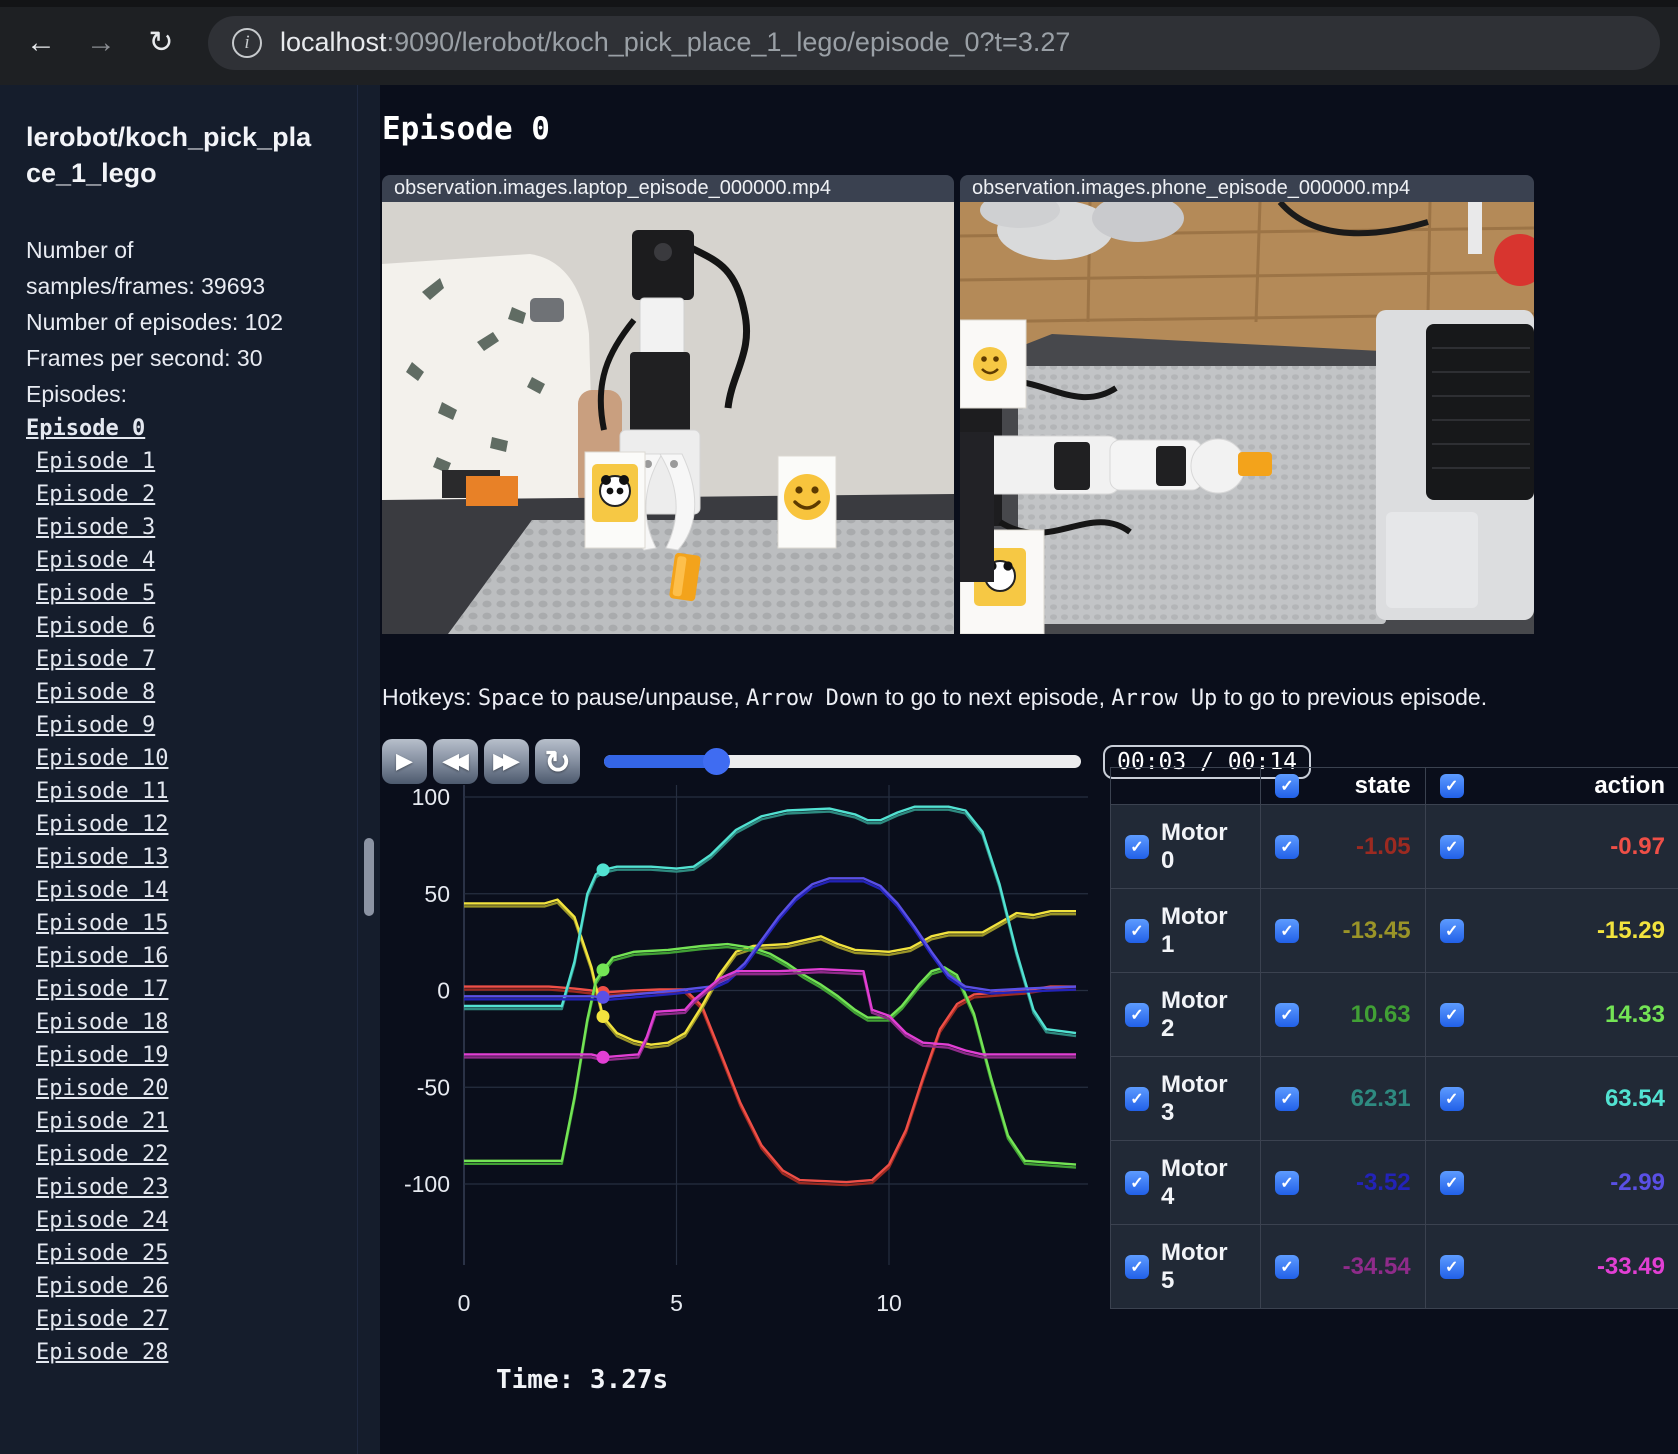 The image size is (1678, 1454). Describe the element at coordinates (208, 692) in the screenshot. I see `sidebar-item-episode-8: Episode 8` at that location.